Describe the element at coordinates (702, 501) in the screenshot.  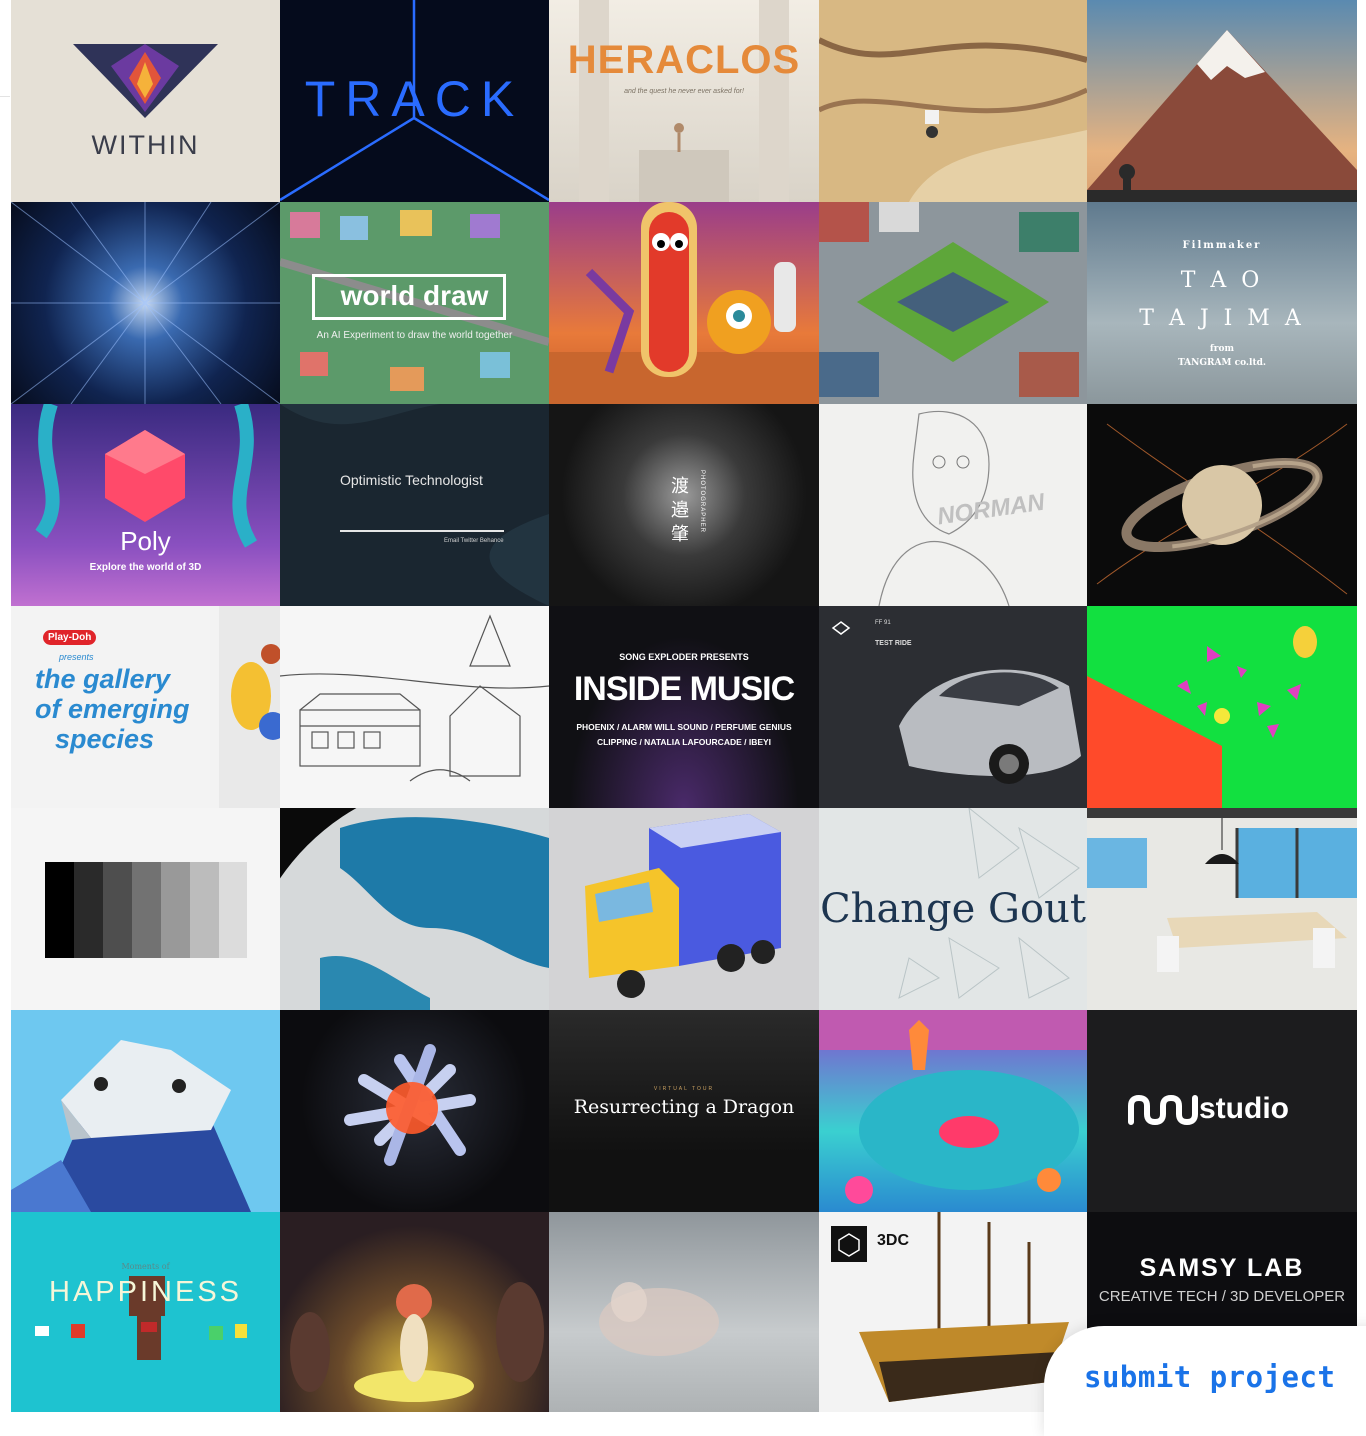
I see `photographer-vertical: PHOTOGRAPHER` at that location.